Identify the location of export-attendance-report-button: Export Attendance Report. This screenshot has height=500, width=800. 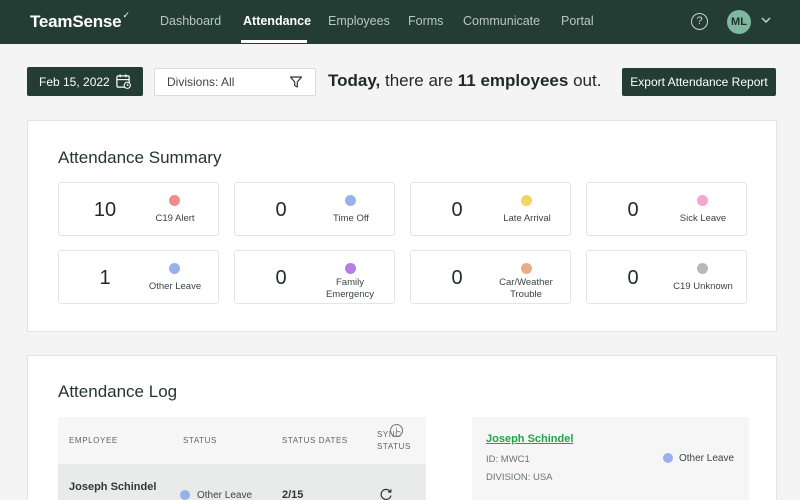
(699, 82).